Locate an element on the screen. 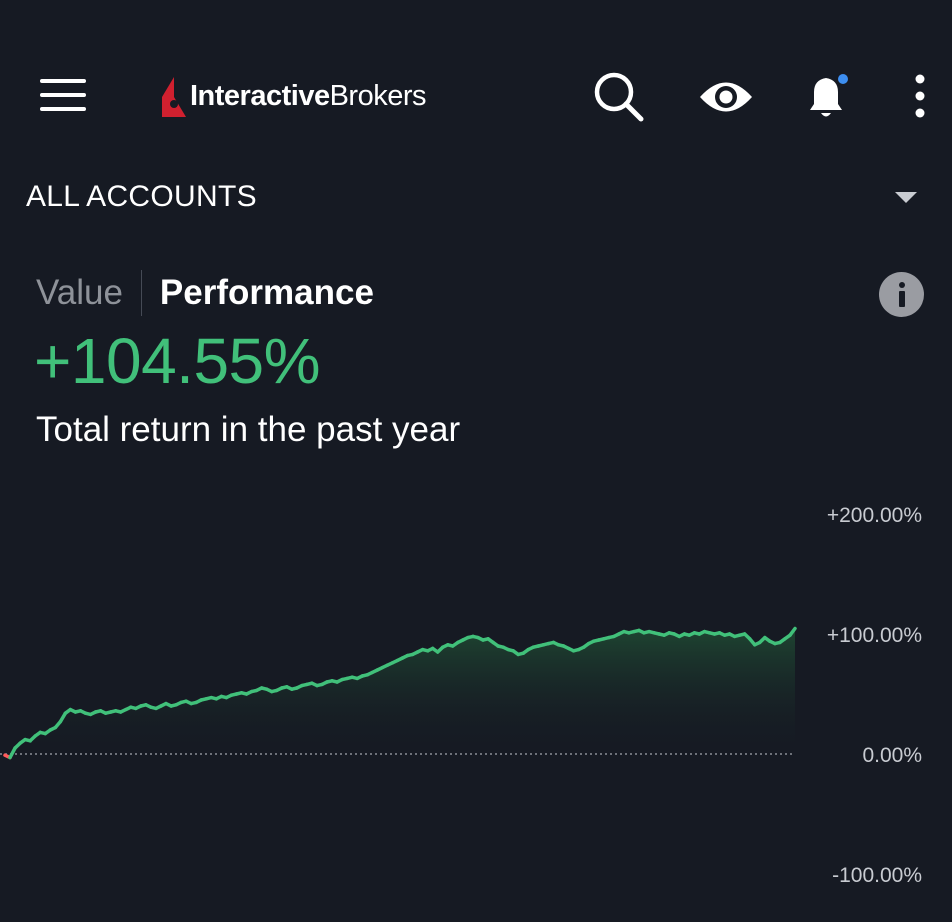  info-button is located at coordinates (901, 294).